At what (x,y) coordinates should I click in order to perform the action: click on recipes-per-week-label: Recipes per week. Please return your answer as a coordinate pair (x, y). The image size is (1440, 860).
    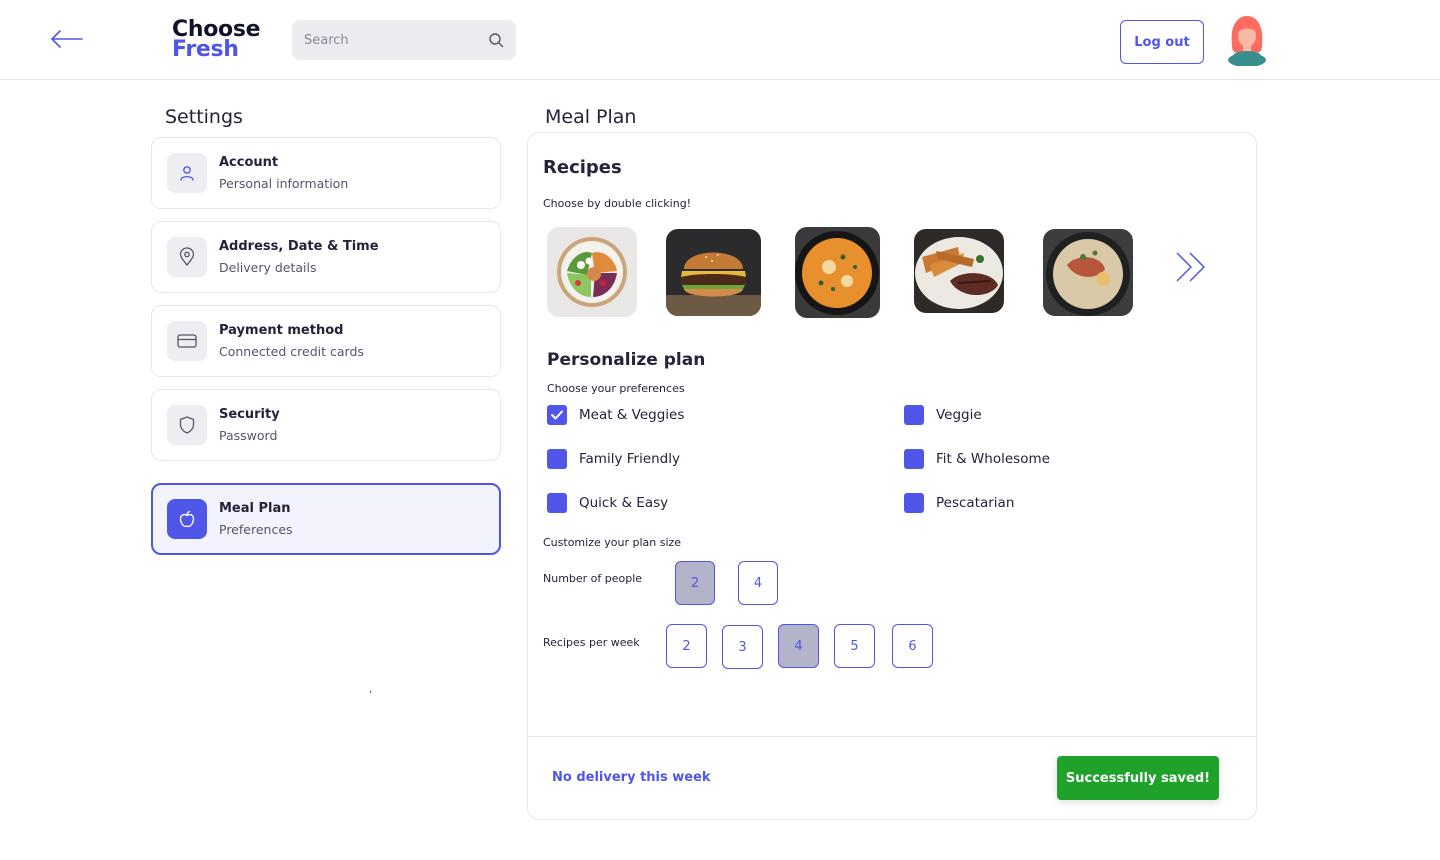
    Looking at the image, I should click on (591, 642).